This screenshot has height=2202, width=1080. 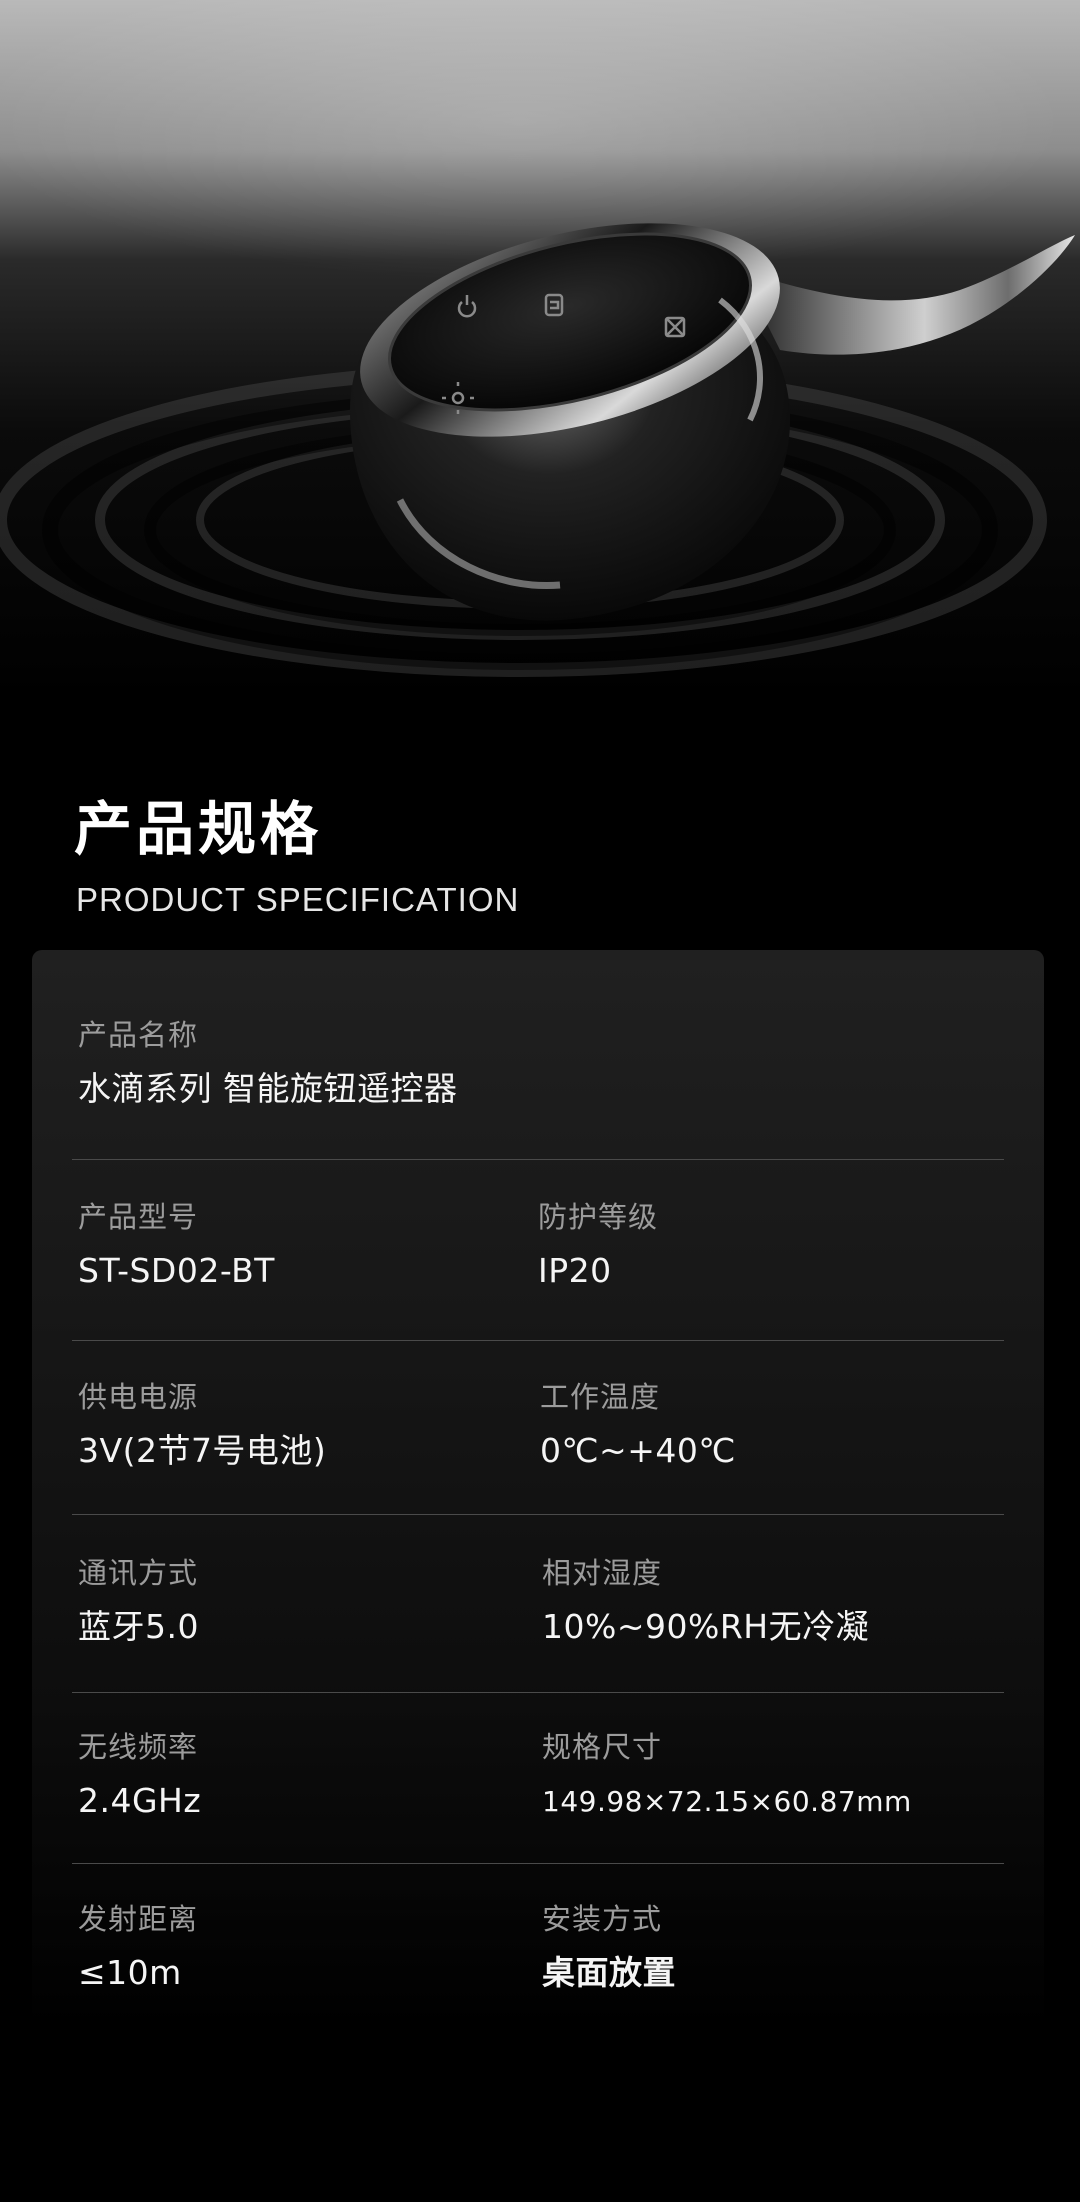 I want to click on spec-label: 防护等级, so click(x=598, y=1217).